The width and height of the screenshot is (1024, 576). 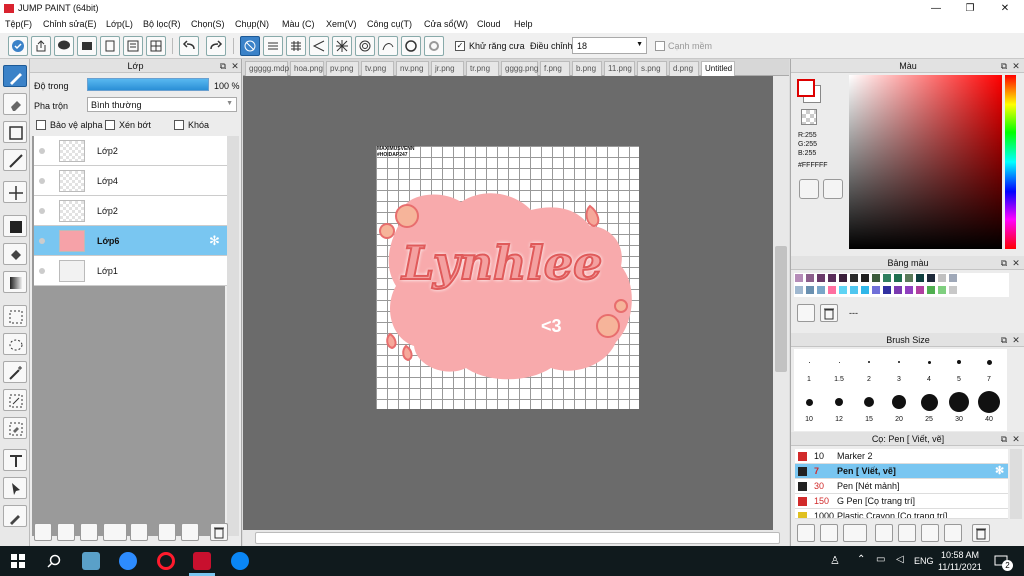 I want to click on new-folder-layer-button, so click(x=89, y=532).